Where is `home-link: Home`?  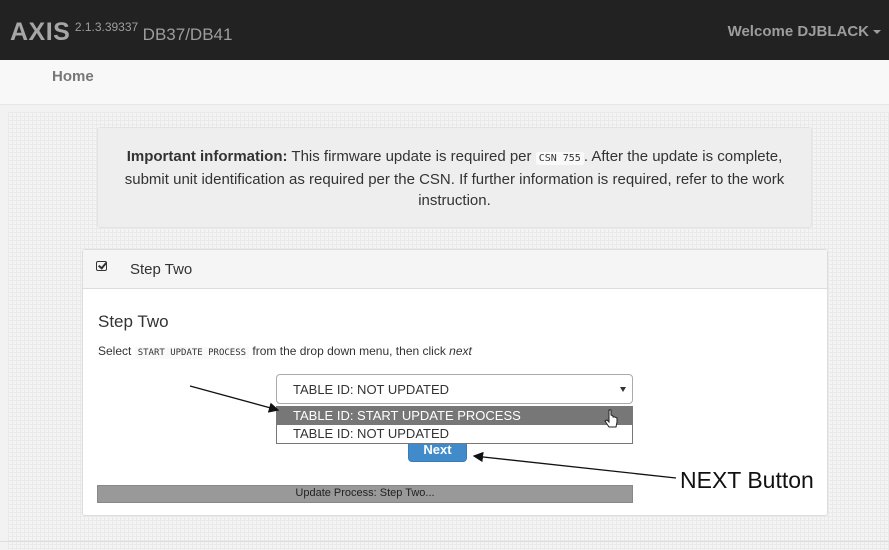
home-link: Home is located at coordinates (73, 76).